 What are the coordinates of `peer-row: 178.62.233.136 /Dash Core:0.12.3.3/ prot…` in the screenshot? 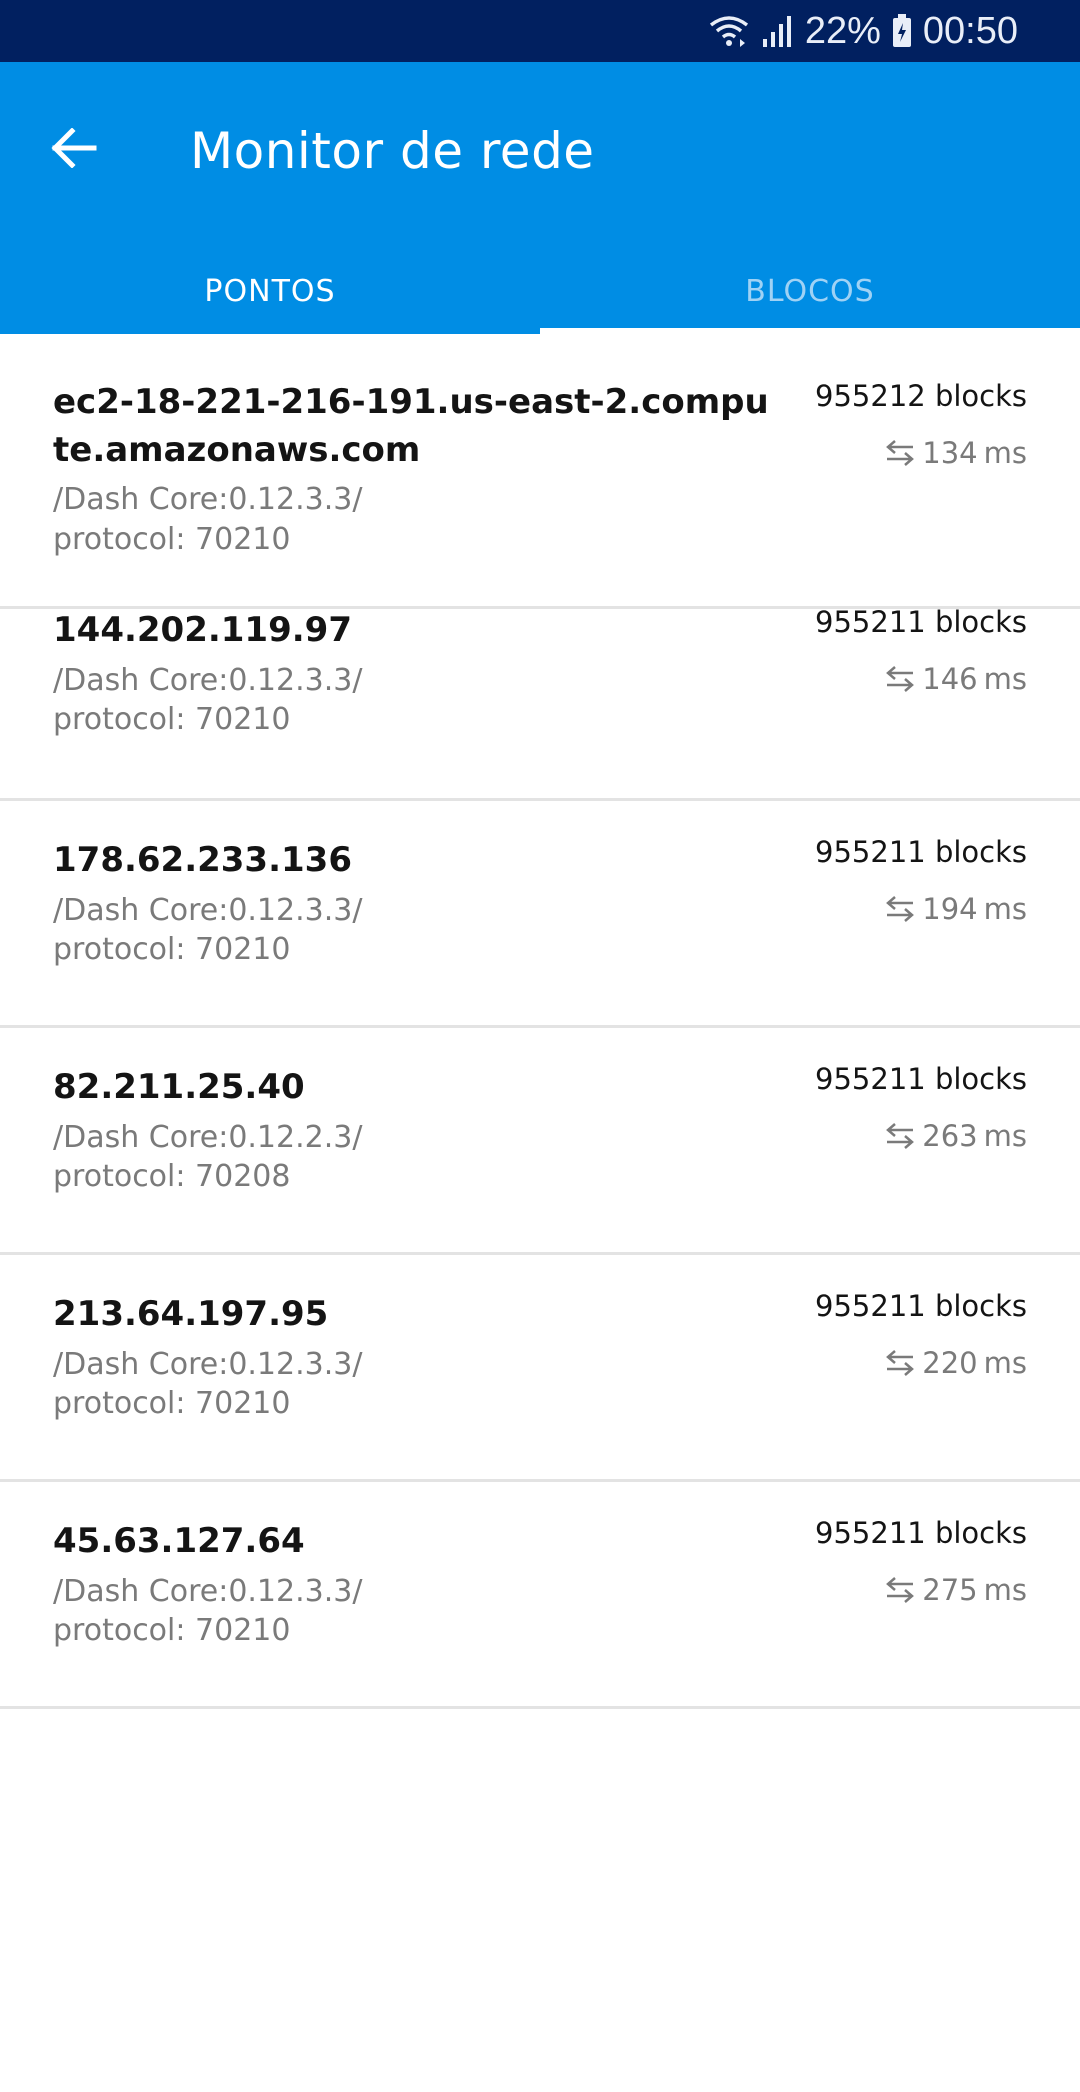 It's located at (540, 914).